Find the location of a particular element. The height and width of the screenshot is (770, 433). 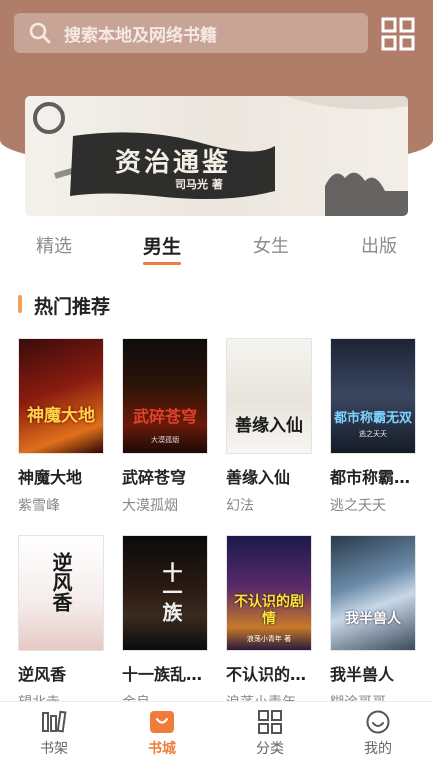

section-title: 热门推荐 is located at coordinates (72, 307).